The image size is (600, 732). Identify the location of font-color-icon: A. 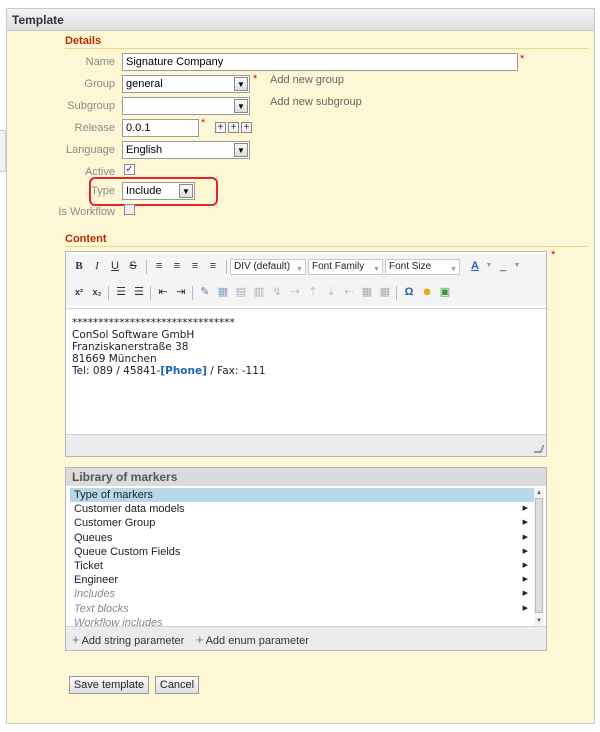
(475, 266).